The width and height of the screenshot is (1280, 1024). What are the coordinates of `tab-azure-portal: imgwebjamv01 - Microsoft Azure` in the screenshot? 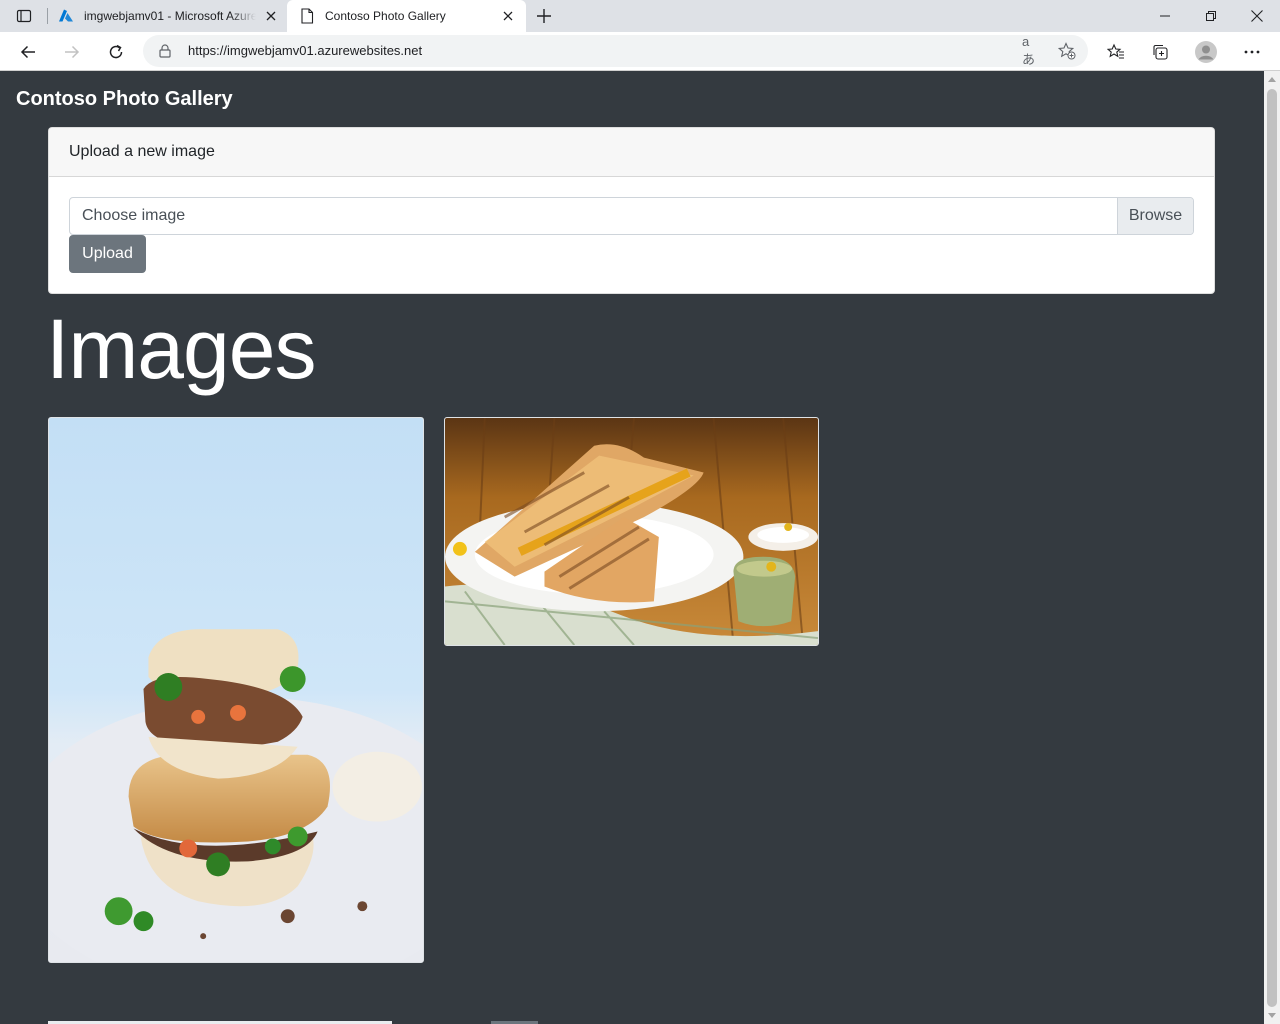 It's located at (167, 16).